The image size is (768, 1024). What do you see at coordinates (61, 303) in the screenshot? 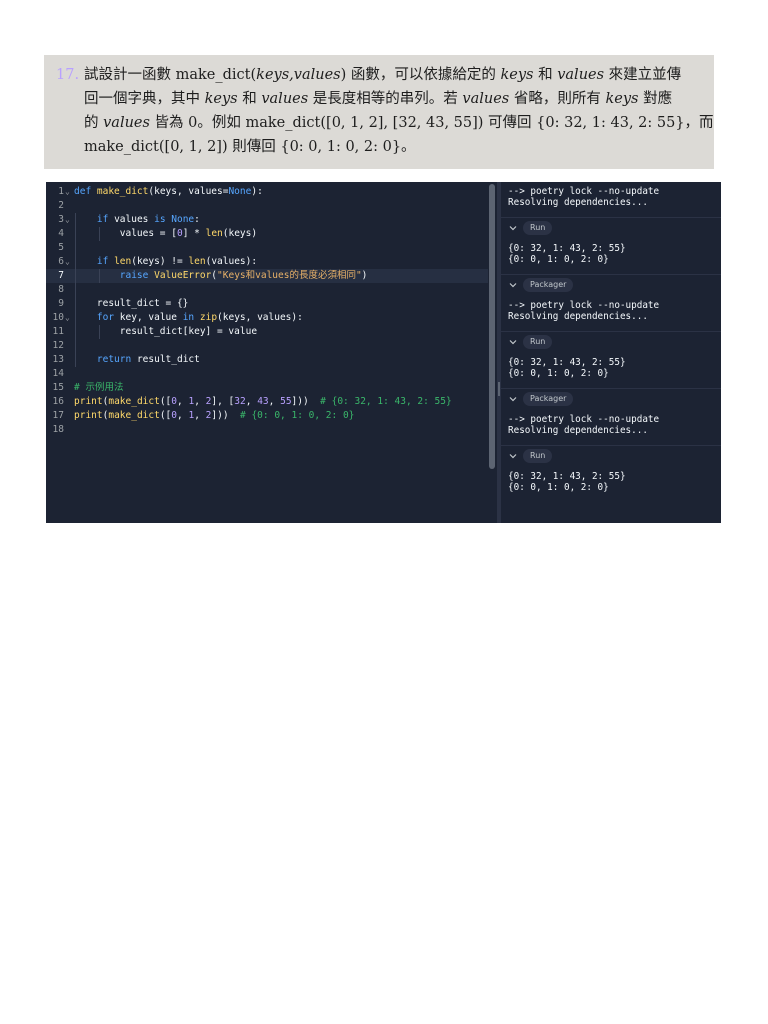
I see `line-number: 9` at bounding box center [61, 303].